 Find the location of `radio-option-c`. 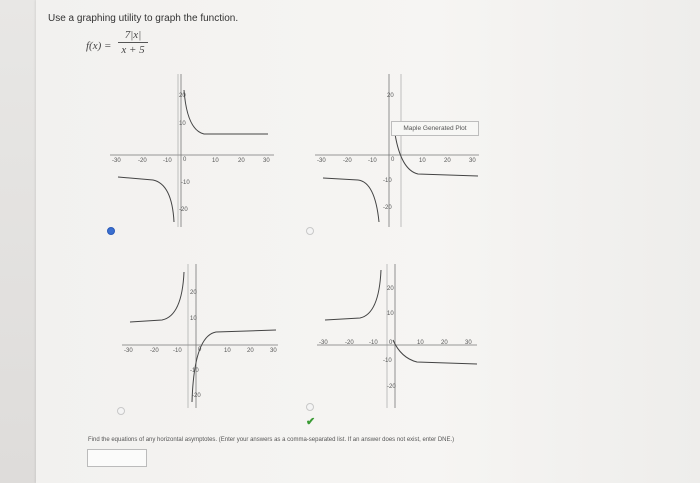

radio-option-c is located at coordinates (121, 411).